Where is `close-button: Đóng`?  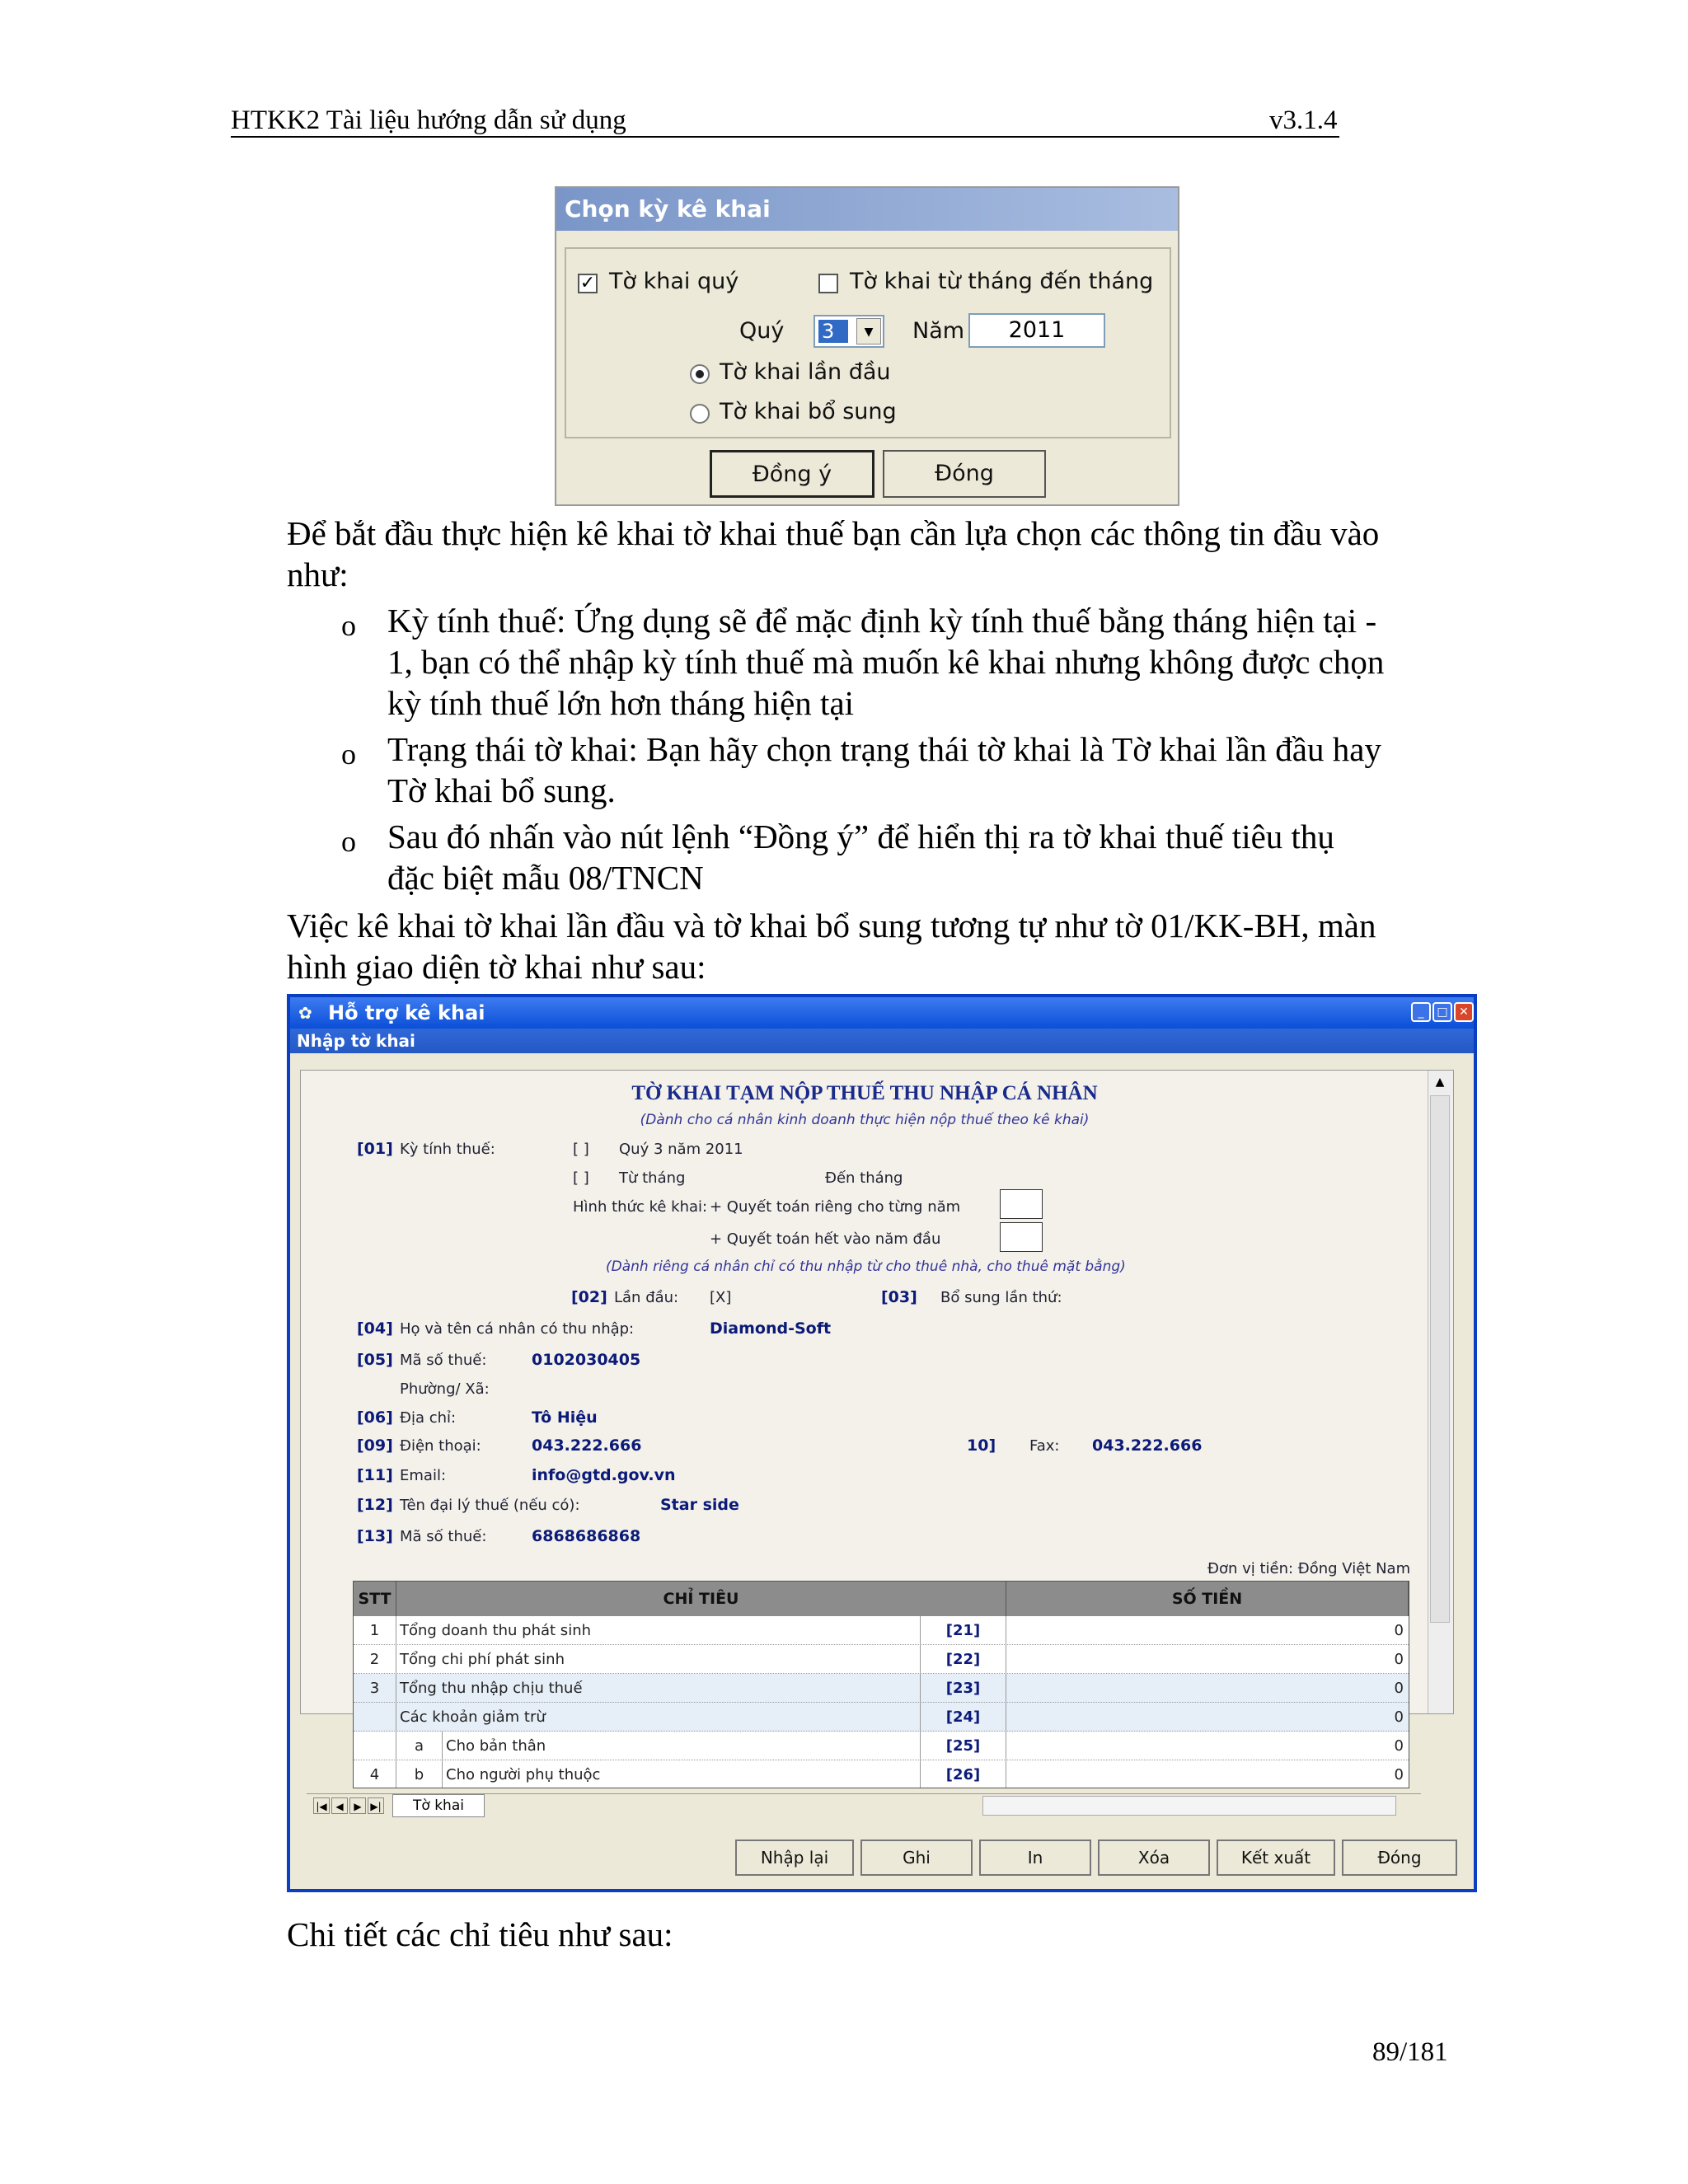
close-button: Đóng is located at coordinates (965, 474).